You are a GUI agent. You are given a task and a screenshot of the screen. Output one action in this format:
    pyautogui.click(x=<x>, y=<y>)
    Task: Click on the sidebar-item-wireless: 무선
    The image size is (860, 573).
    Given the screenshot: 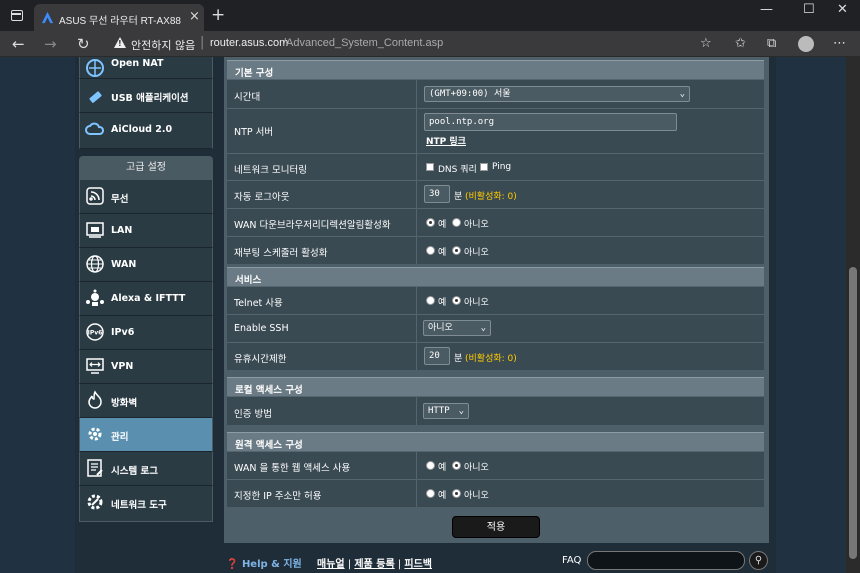 What is the action you would take?
    pyautogui.click(x=146, y=197)
    